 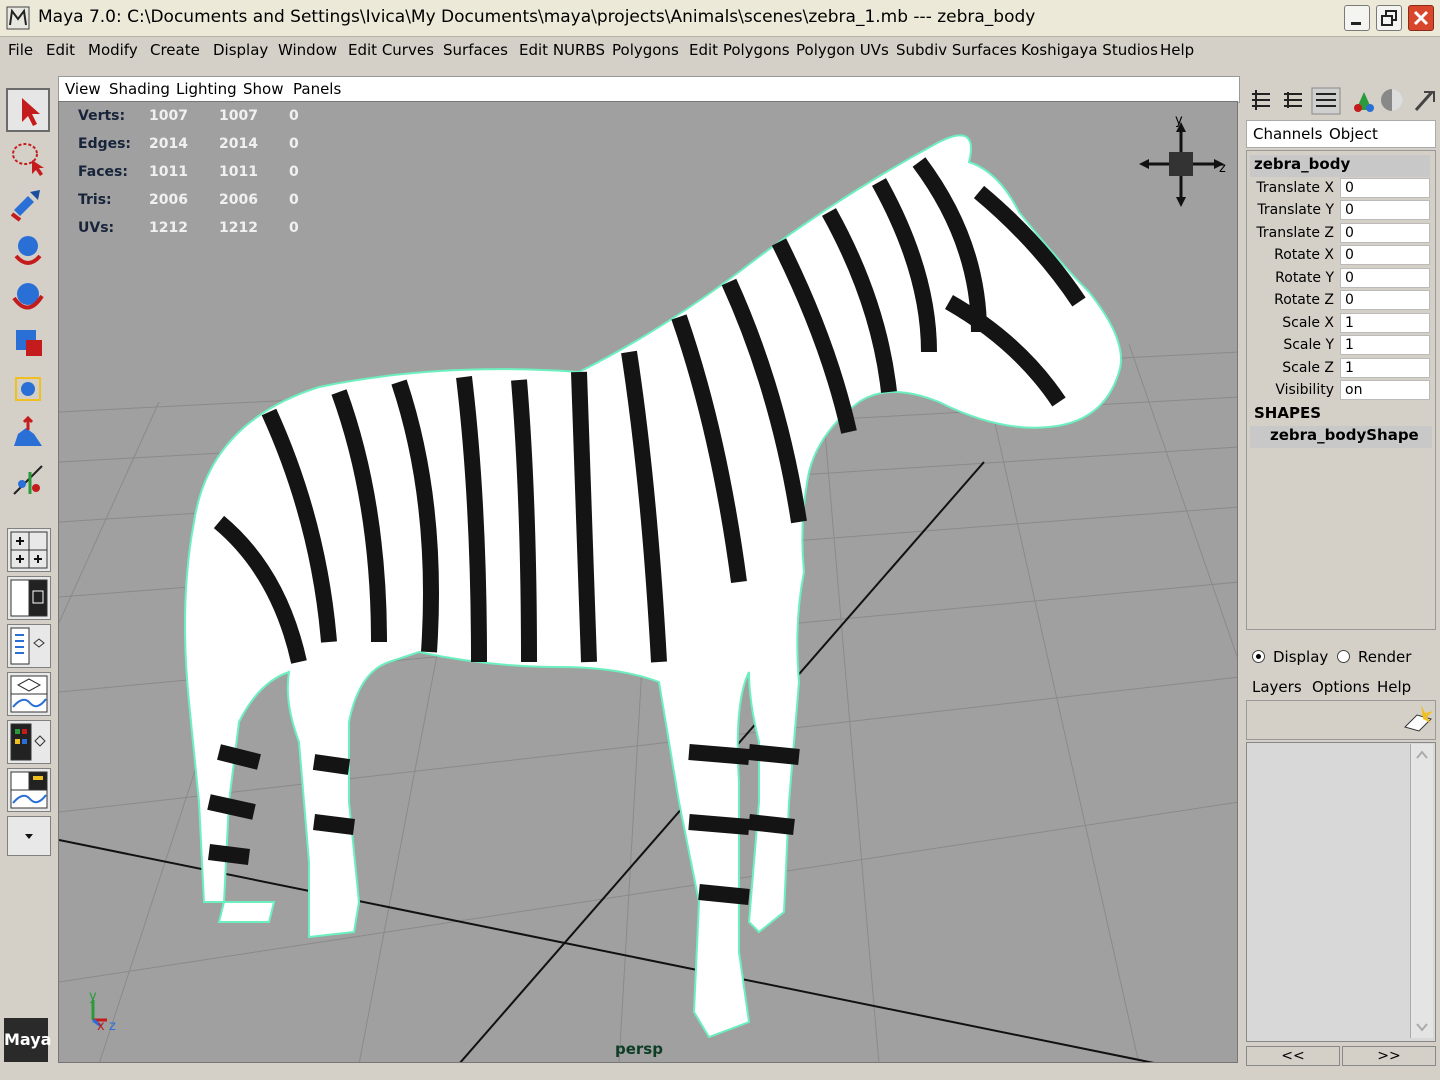 What do you see at coordinates (20, 50) in the screenshot?
I see `menu-file: File` at bounding box center [20, 50].